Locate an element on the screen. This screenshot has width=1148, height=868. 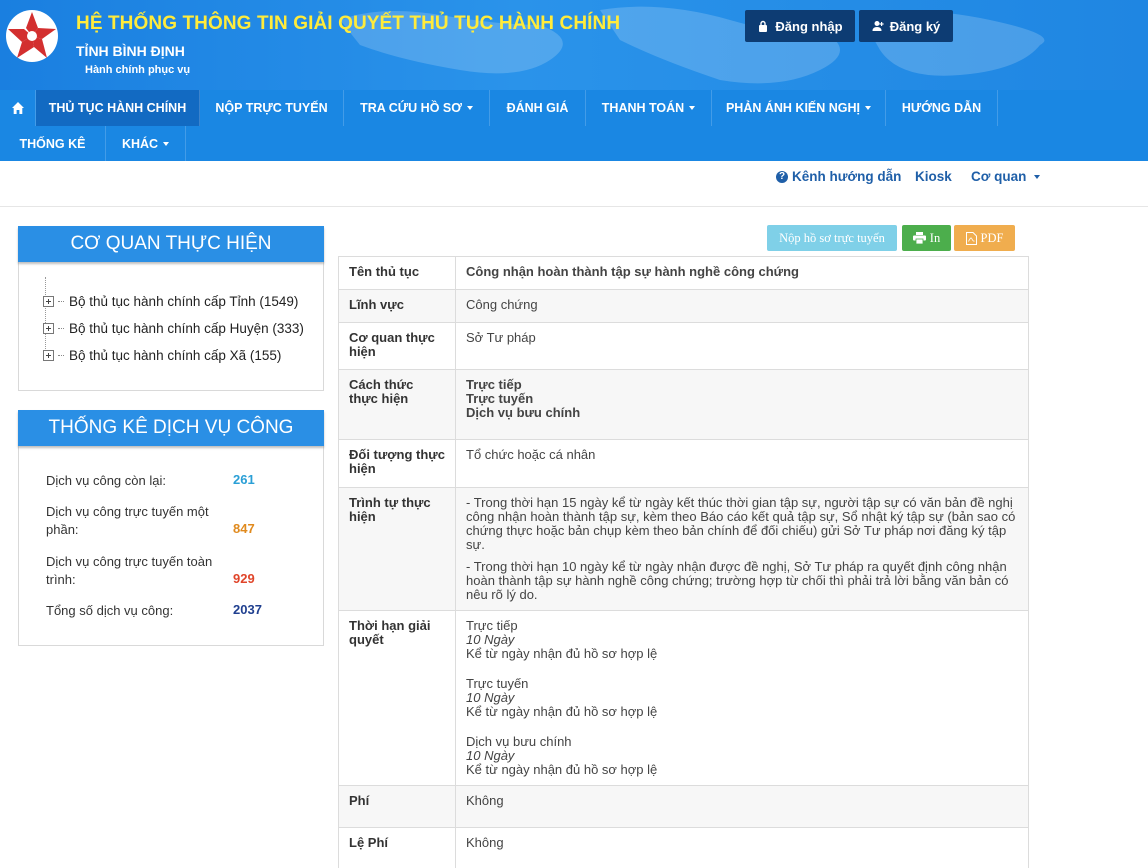
tree-connector is located at coordinates (45, 318).